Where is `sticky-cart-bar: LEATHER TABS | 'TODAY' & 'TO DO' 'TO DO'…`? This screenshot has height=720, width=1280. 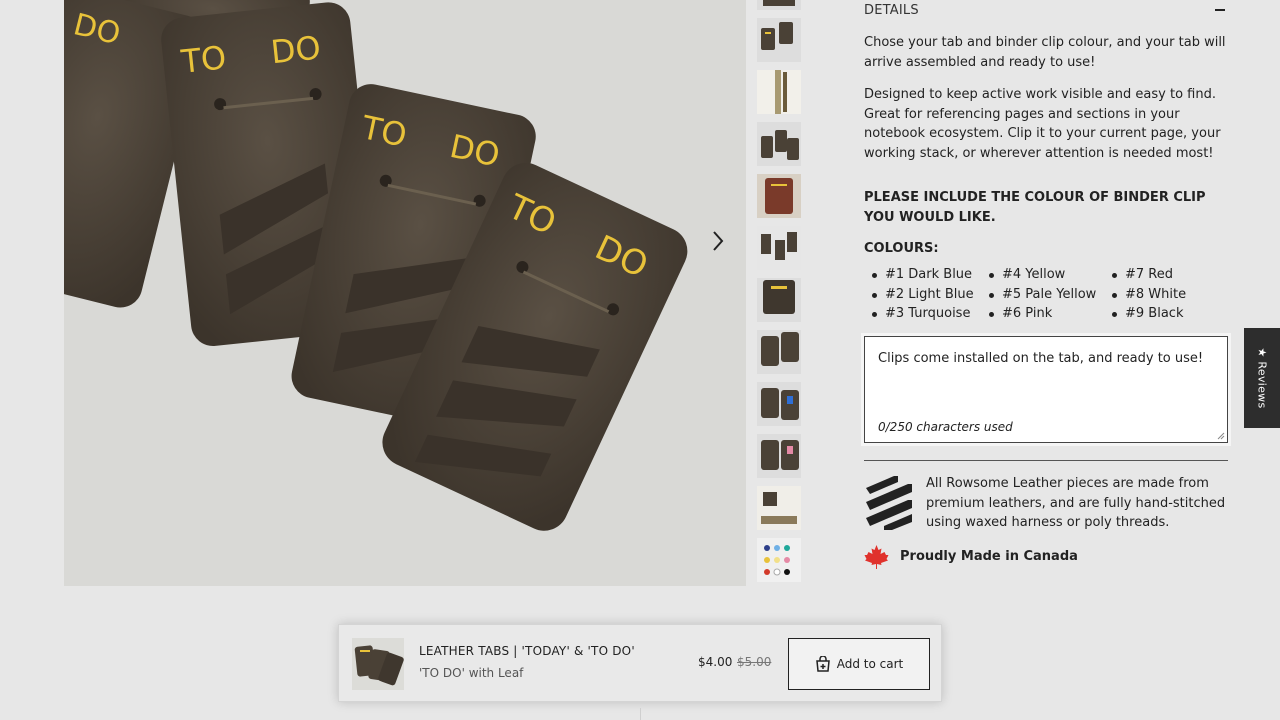
sticky-cart-bar: LEATHER TABS | 'TODAY' & 'TO DO' 'TO DO'… is located at coordinates (640, 663).